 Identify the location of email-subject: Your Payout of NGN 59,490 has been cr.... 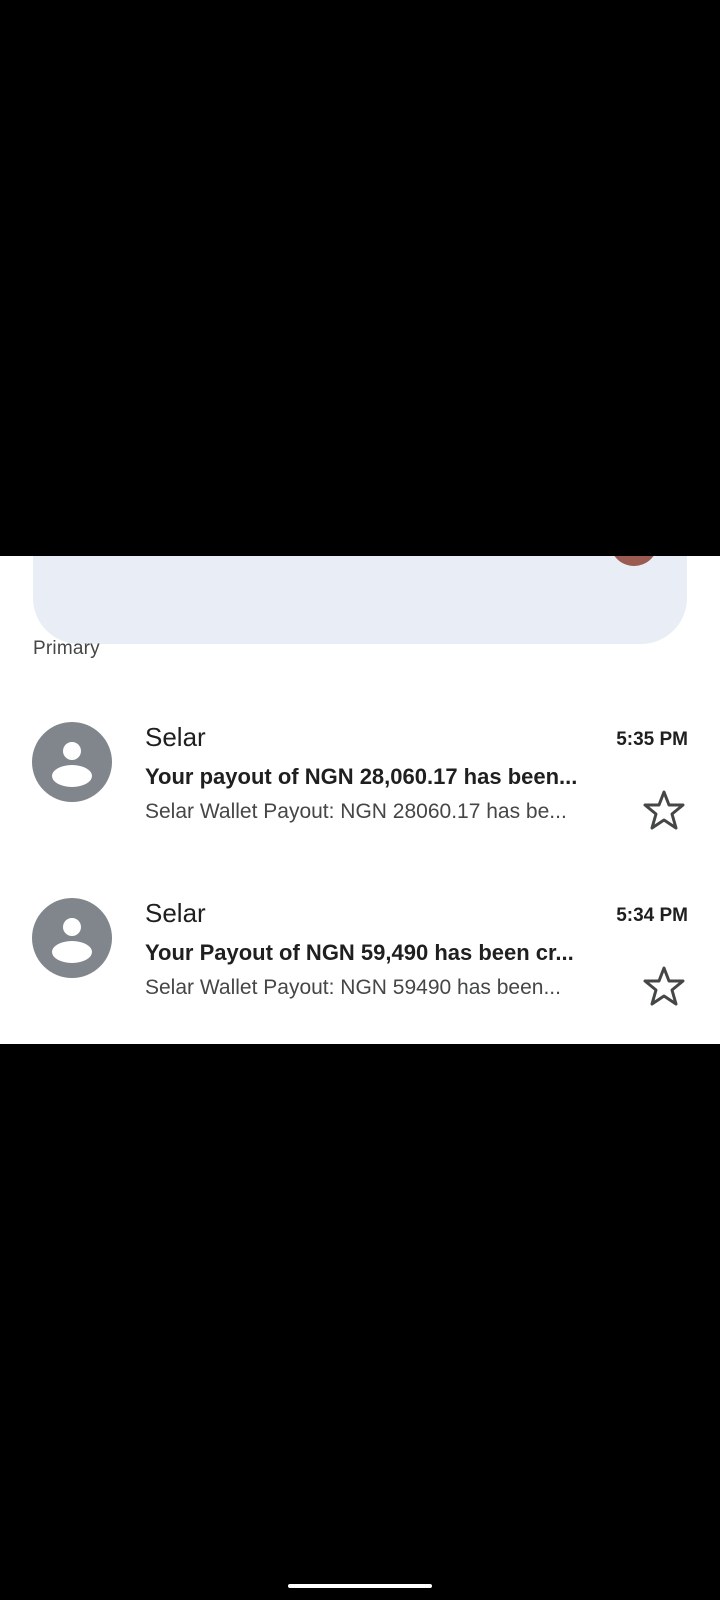
(359, 952).